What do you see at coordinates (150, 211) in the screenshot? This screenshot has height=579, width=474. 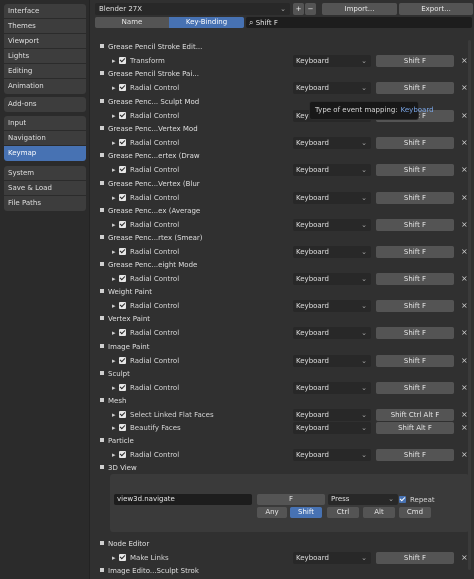 I see `keymap-category: Grease Penc...ex (Average` at bounding box center [150, 211].